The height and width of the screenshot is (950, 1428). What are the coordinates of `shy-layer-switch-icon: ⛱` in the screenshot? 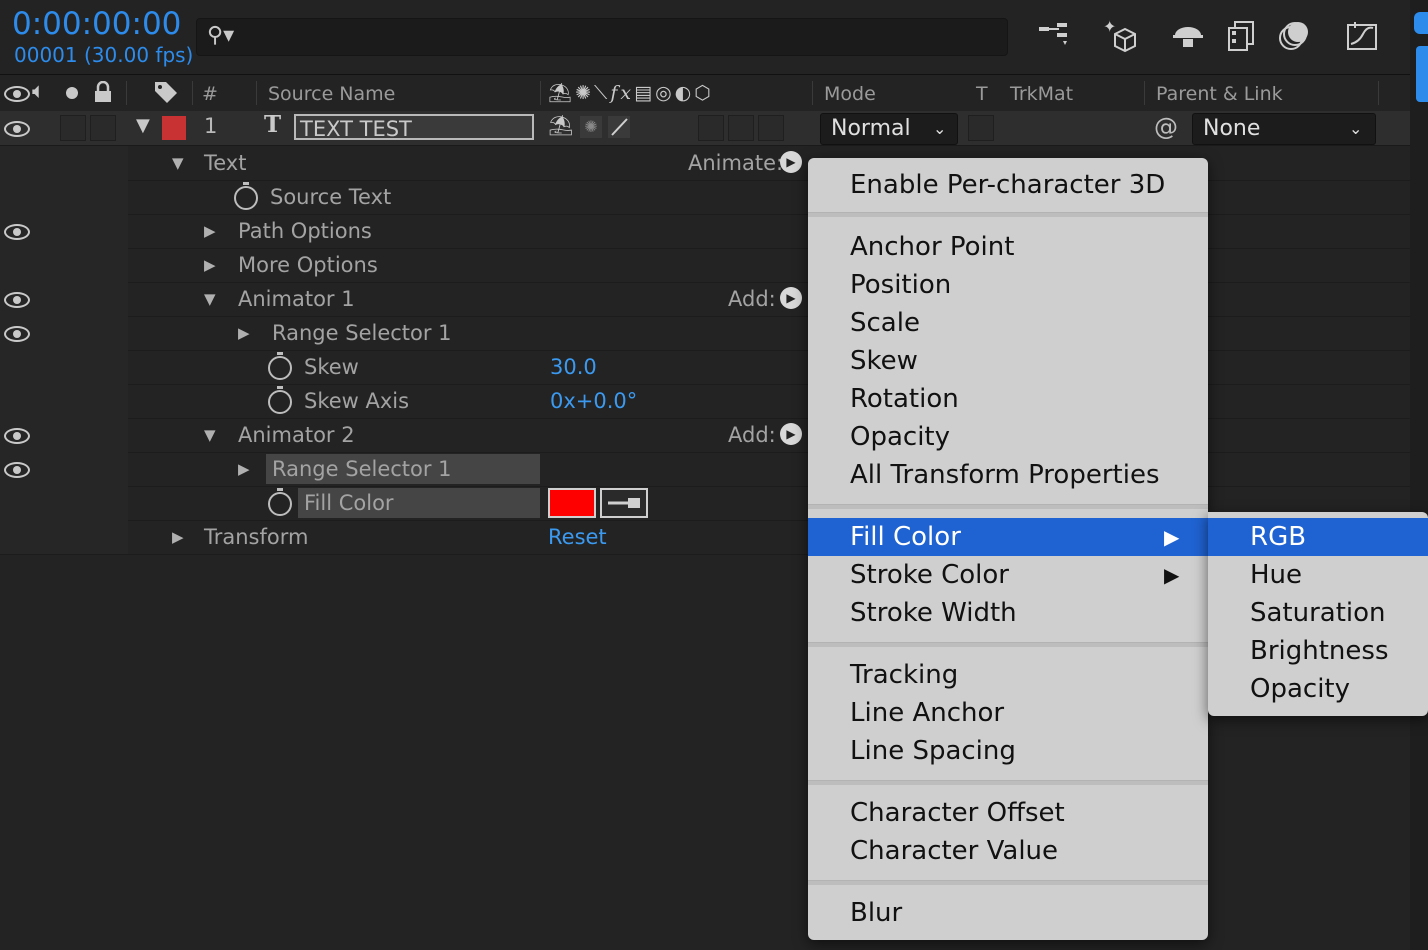 It's located at (560, 125).